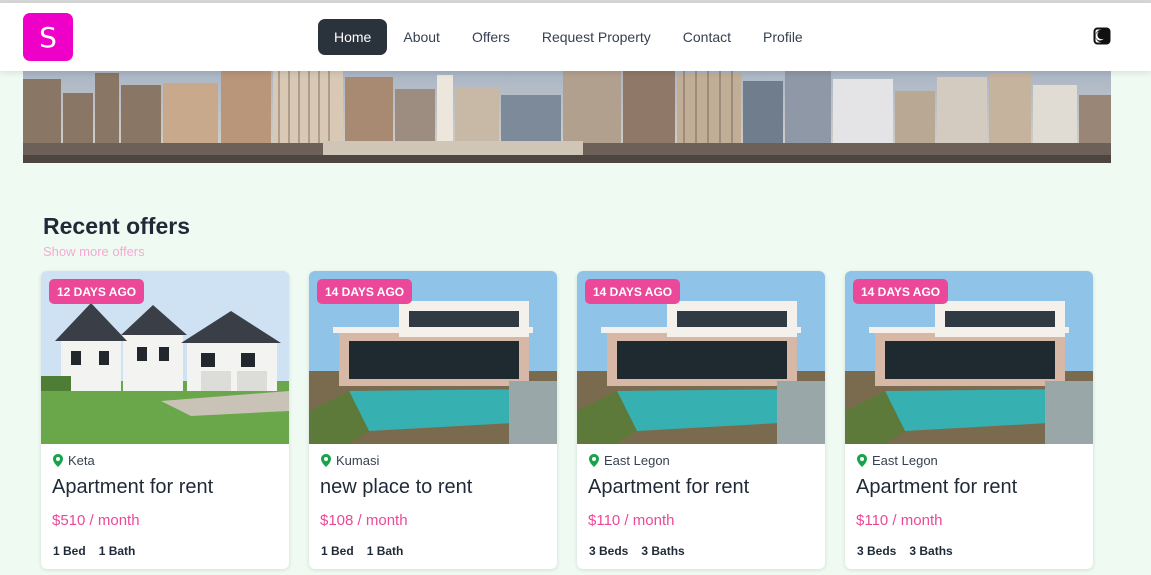  Describe the element at coordinates (491, 37) in the screenshot. I see `nav-offers: Offers` at that location.